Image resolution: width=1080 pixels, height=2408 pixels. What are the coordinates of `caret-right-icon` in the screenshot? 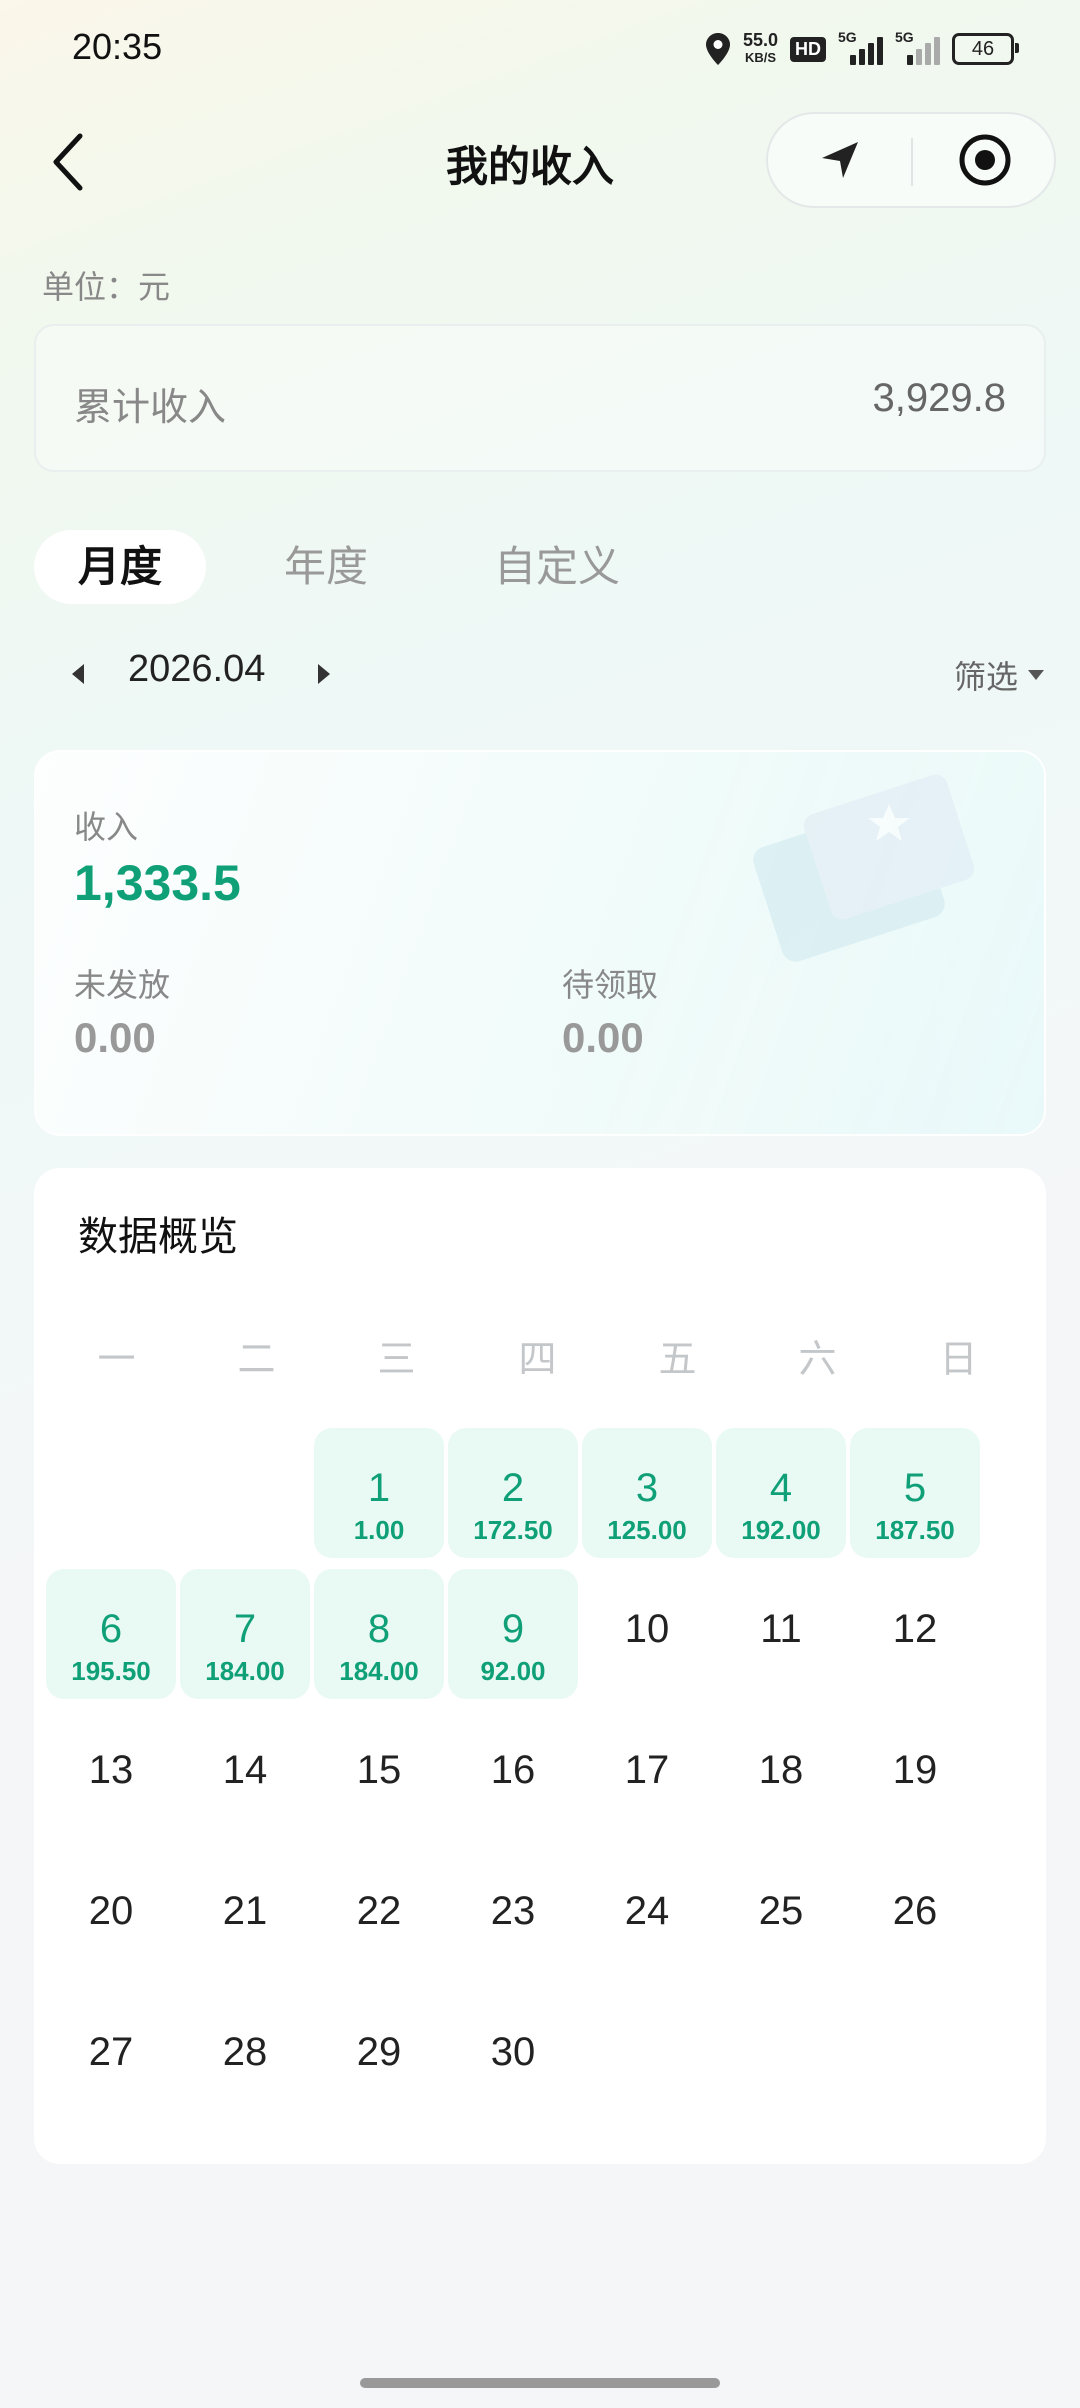 It's located at (324, 674).